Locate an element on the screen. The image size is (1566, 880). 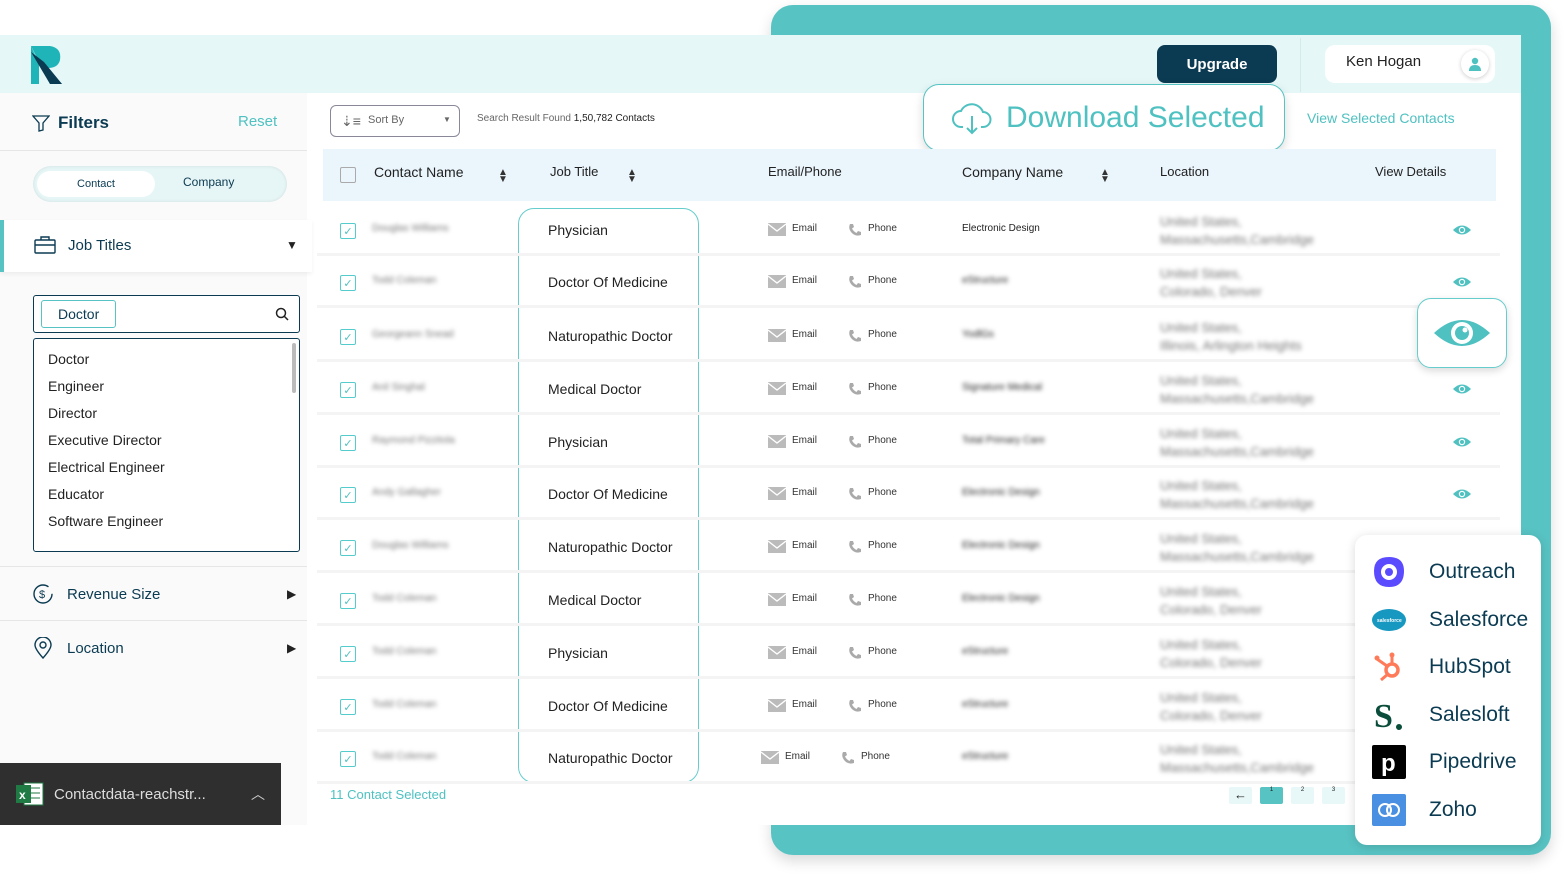
location-line-2: Illinois, Arlington Heights is located at coordinates (1231, 345).